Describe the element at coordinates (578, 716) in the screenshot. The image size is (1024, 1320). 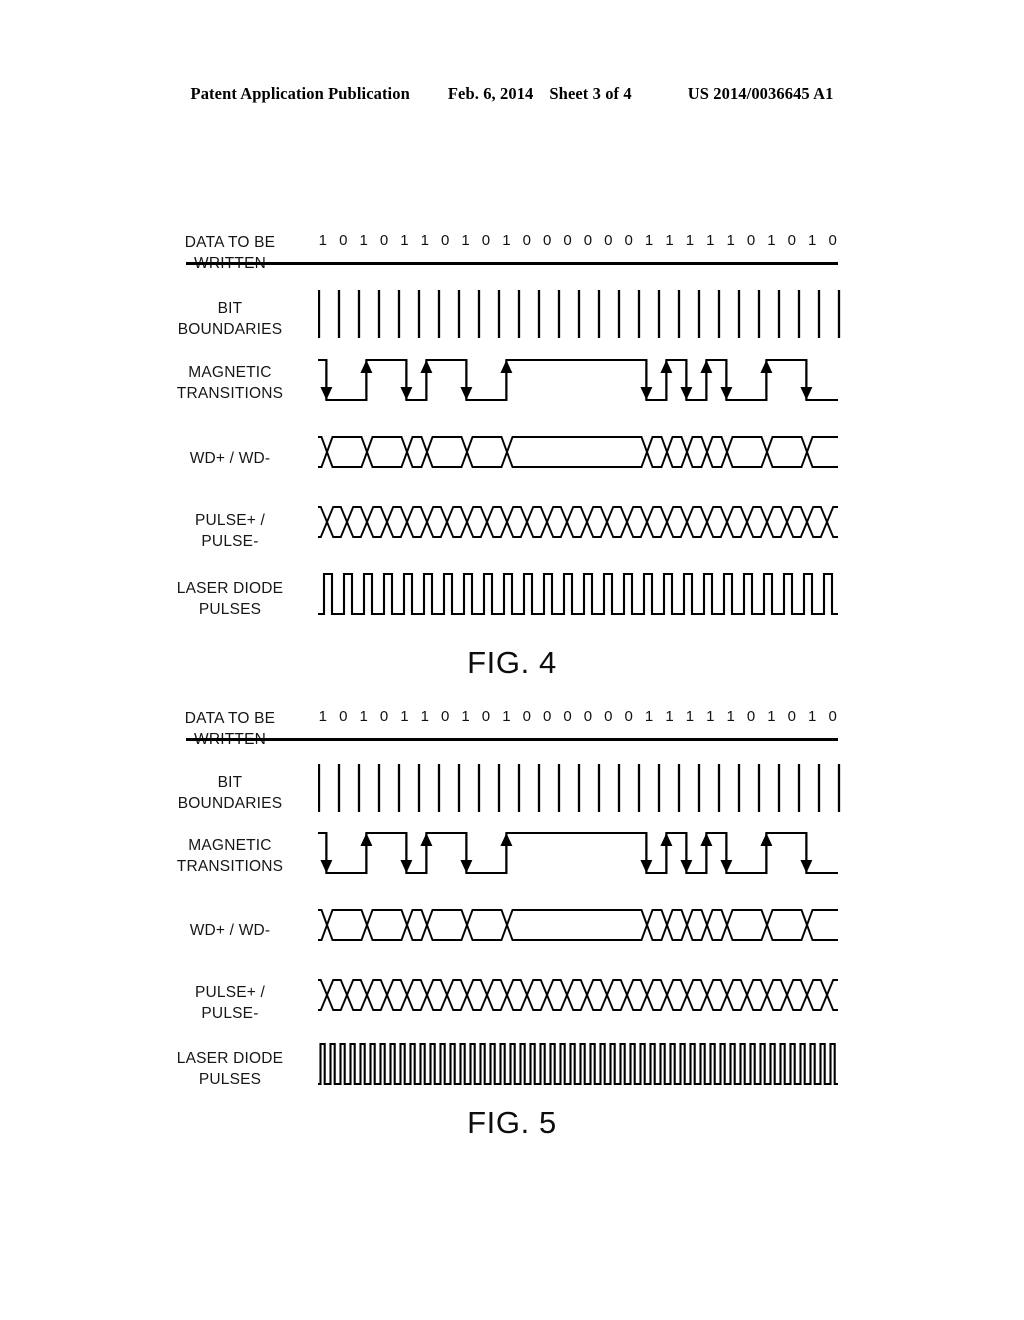
I see `data-bit-sequence: 10101101010000001111101010` at that location.